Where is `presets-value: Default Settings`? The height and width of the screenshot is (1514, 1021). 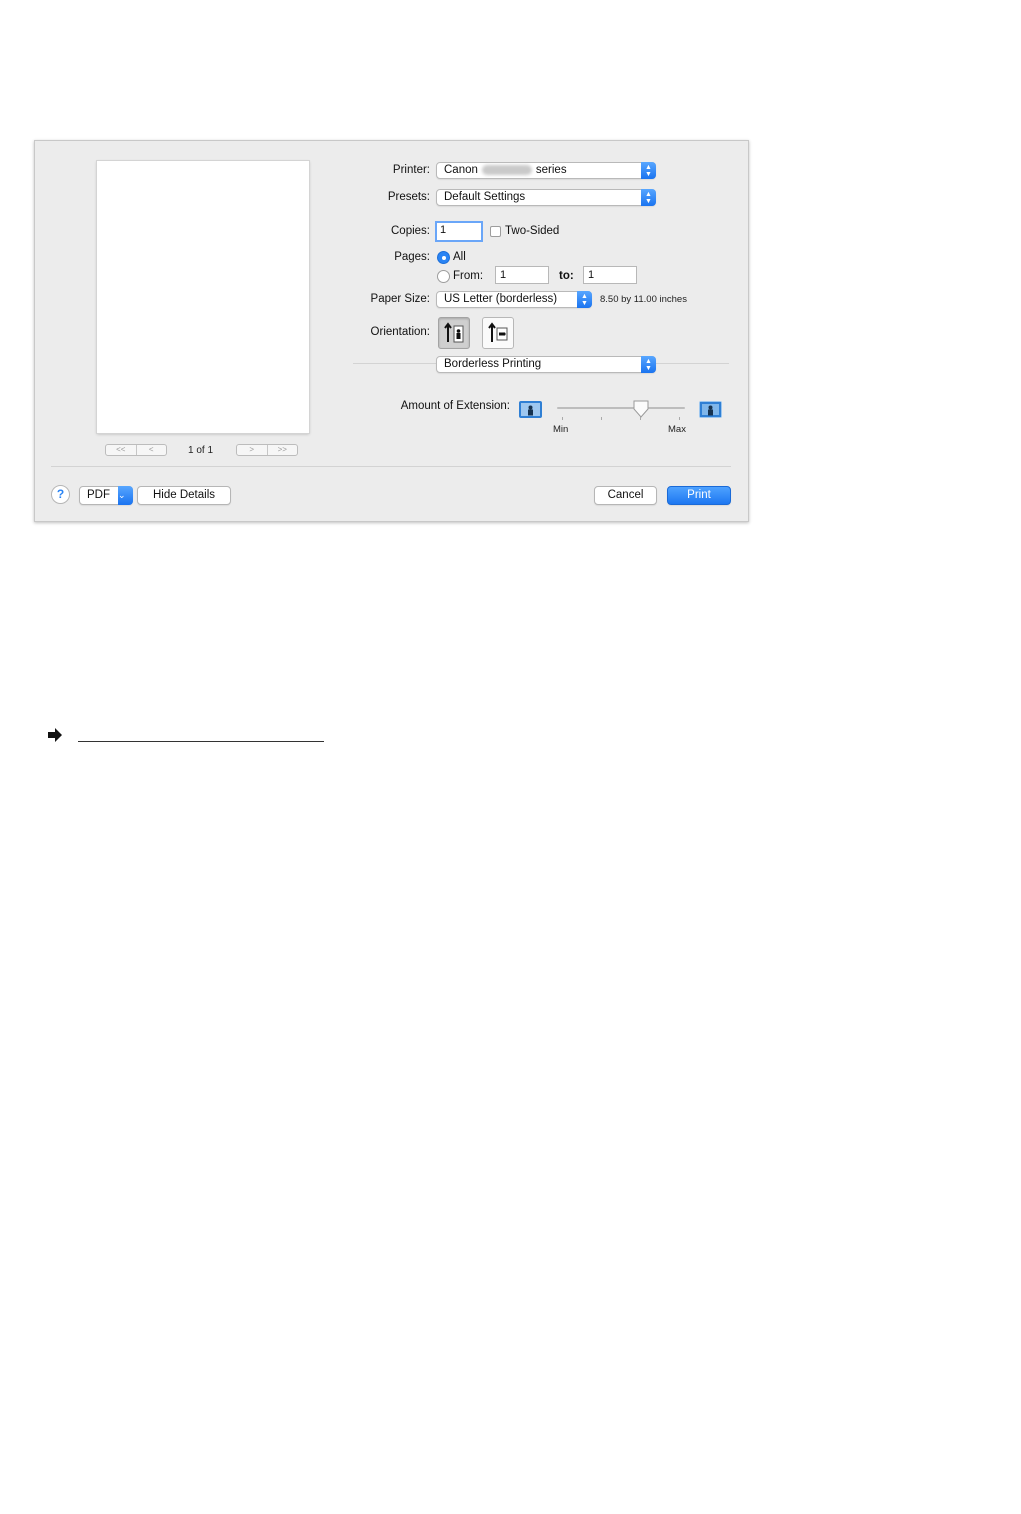
presets-value: Default Settings is located at coordinates (485, 197).